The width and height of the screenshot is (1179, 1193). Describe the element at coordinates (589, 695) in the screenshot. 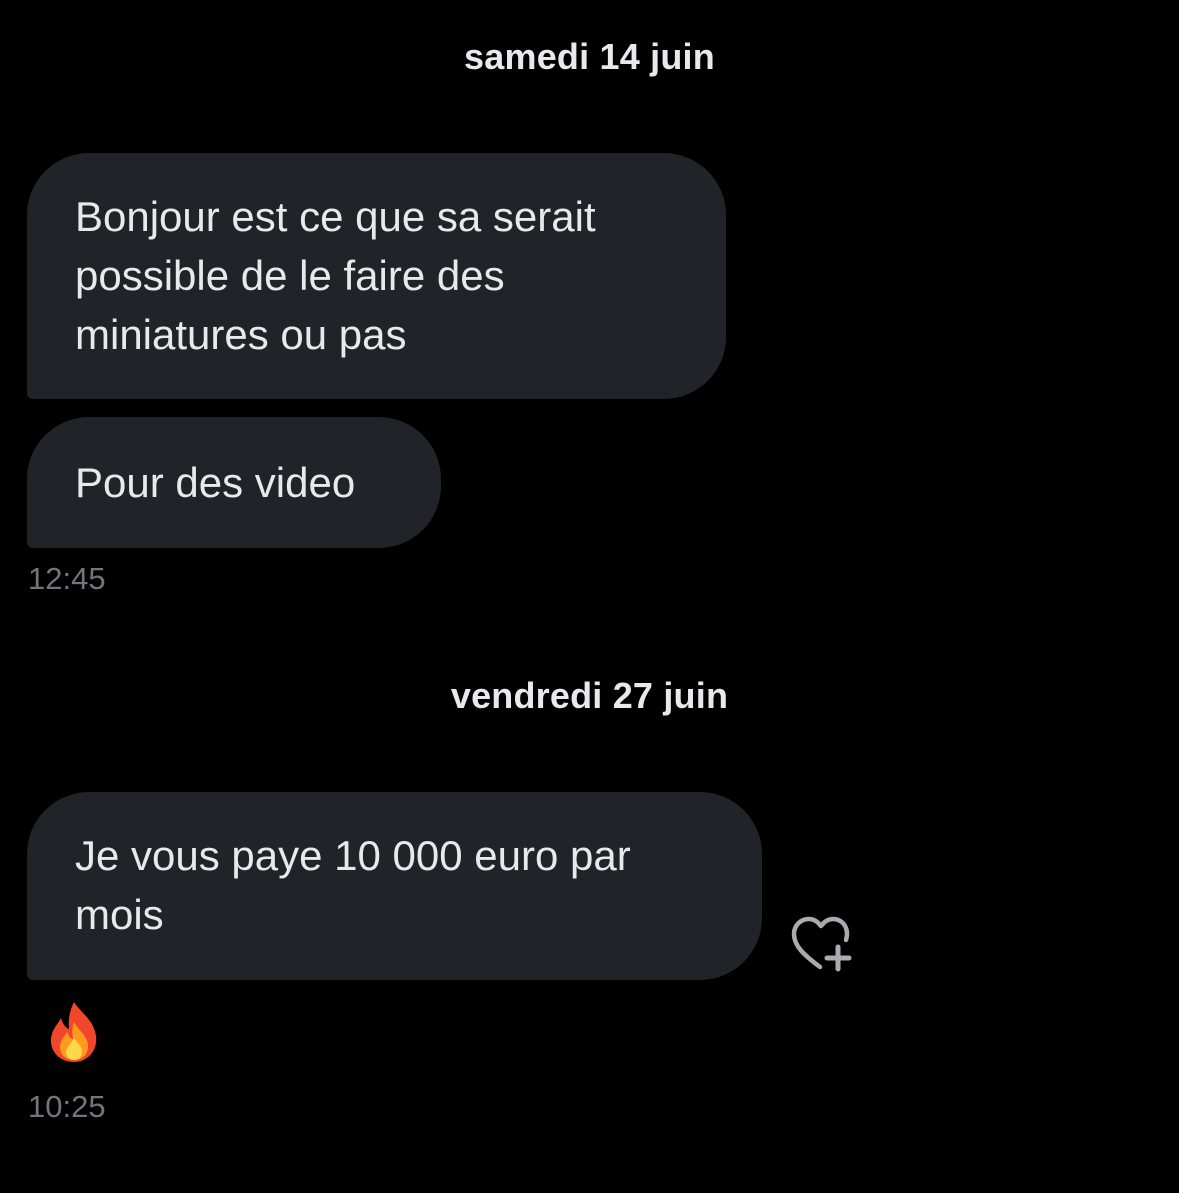

I see `date-separator: vendredi 27 juin` at that location.